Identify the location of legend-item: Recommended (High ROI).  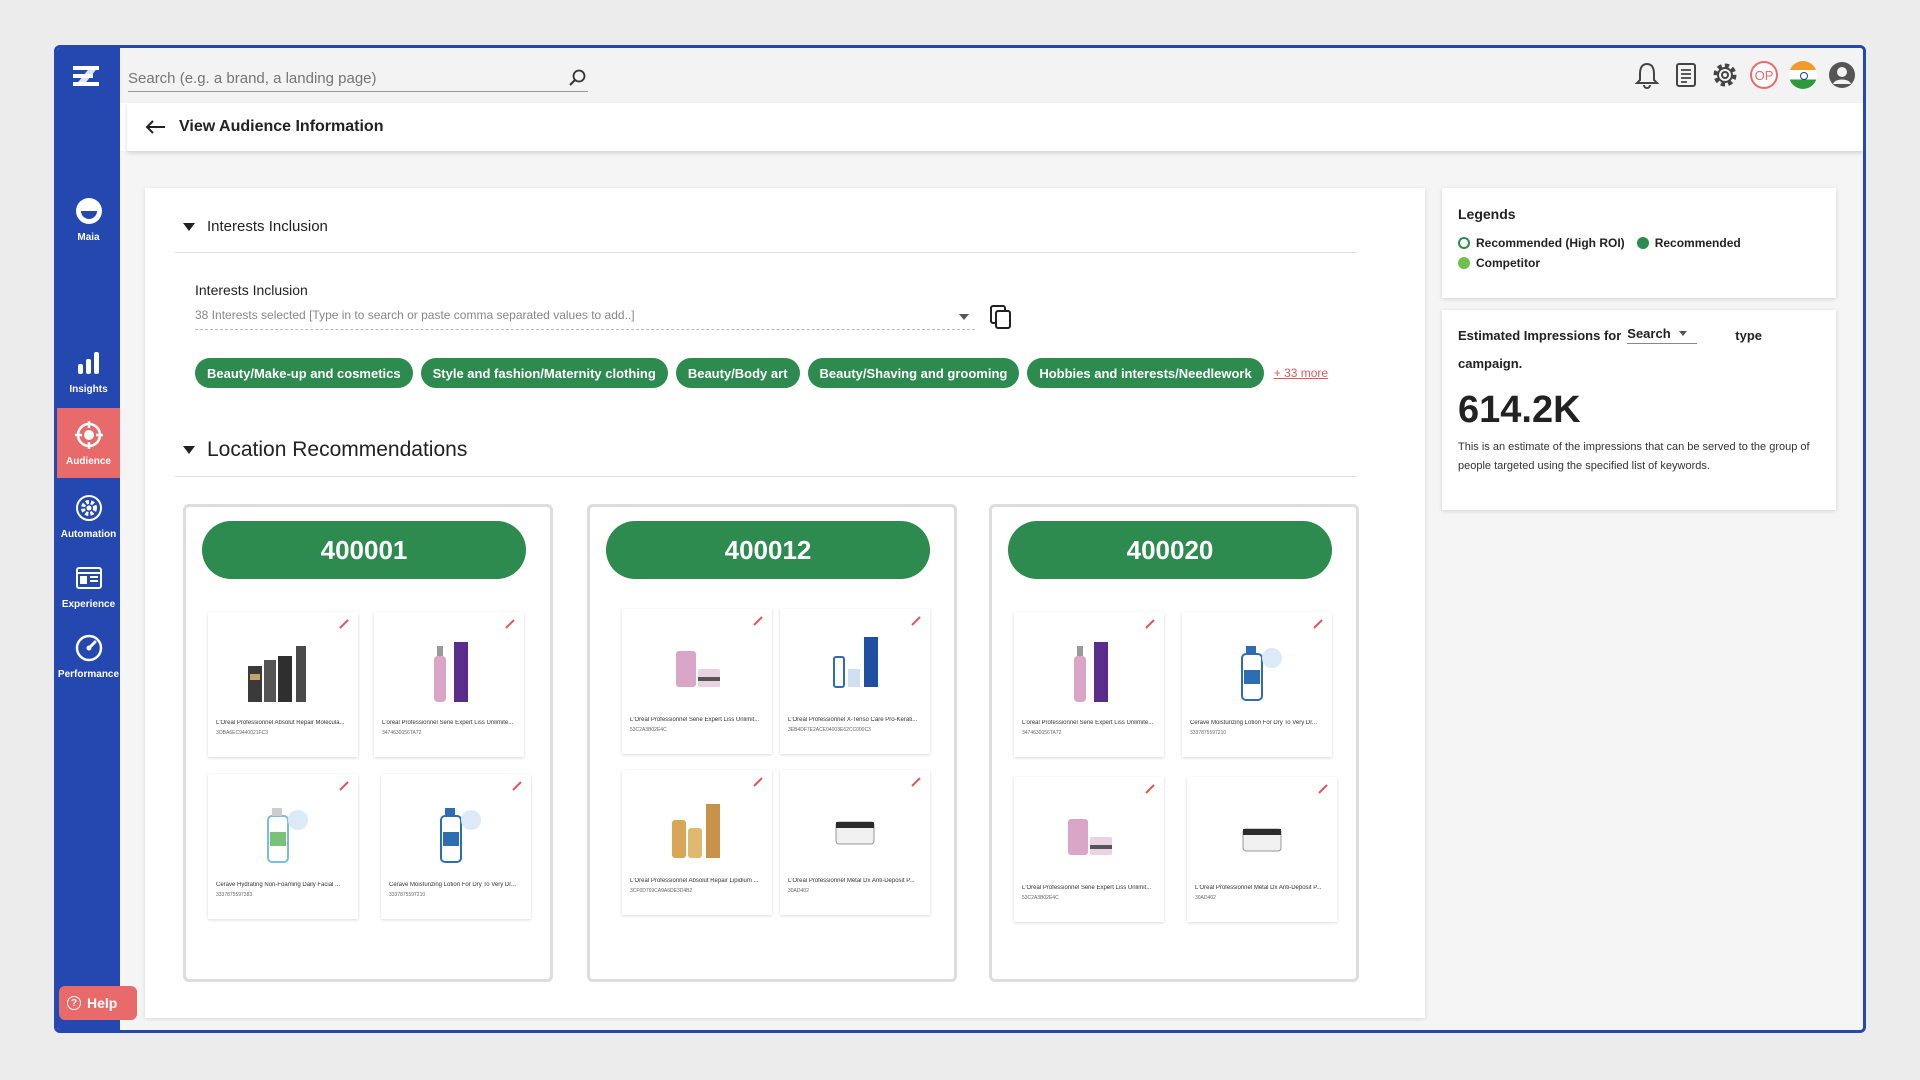
(1541, 243).